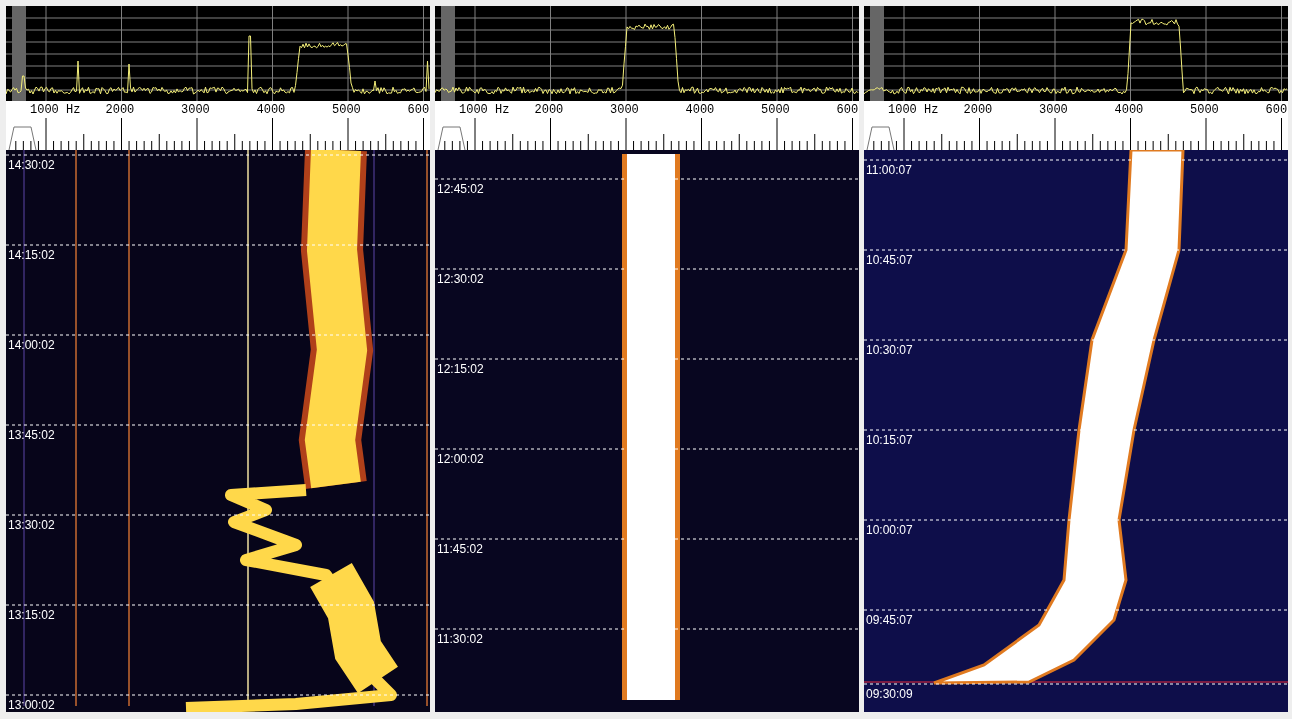 Image resolution: width=1292 pixels, height=719 pixels. I want to click on timestamp-label: 12:45:02, so click(460, 189).